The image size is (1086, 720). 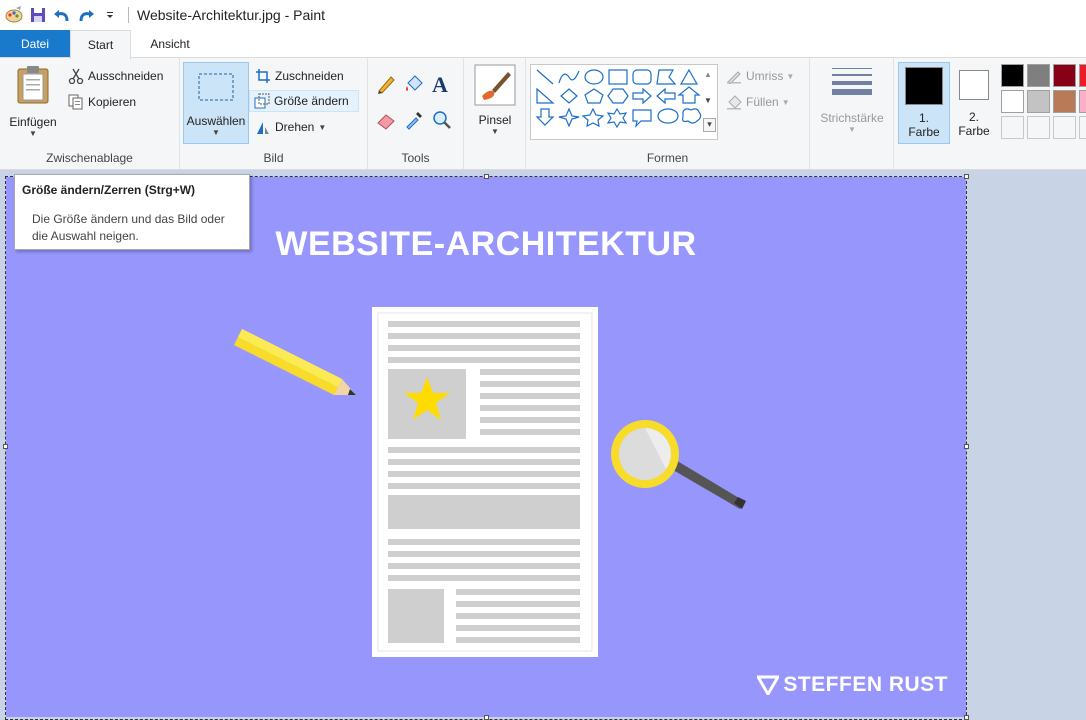 What do you see at coordinates (33, 85) in the screenshot?
I see `clipboard-icon` at bounding box center [33, 85].